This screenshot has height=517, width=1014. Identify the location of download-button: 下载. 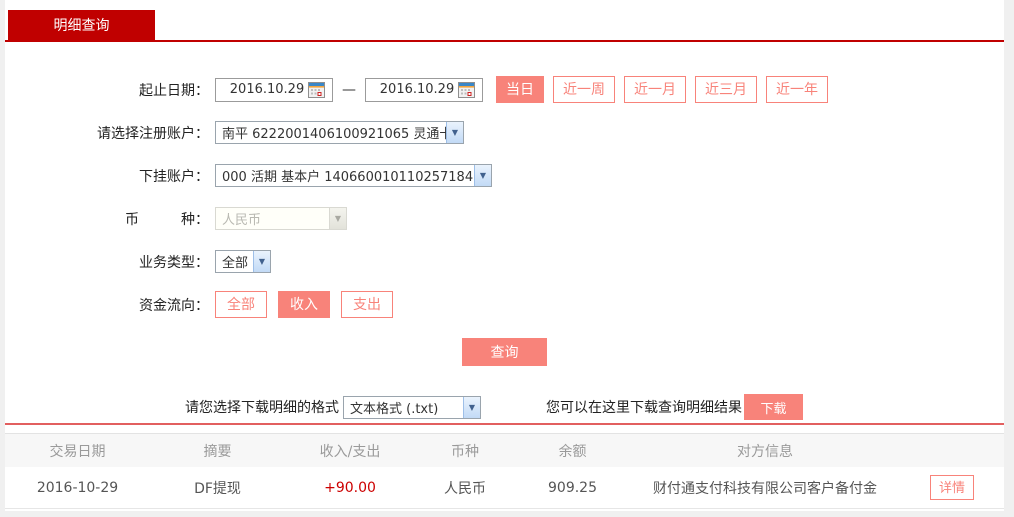
(773, 407).